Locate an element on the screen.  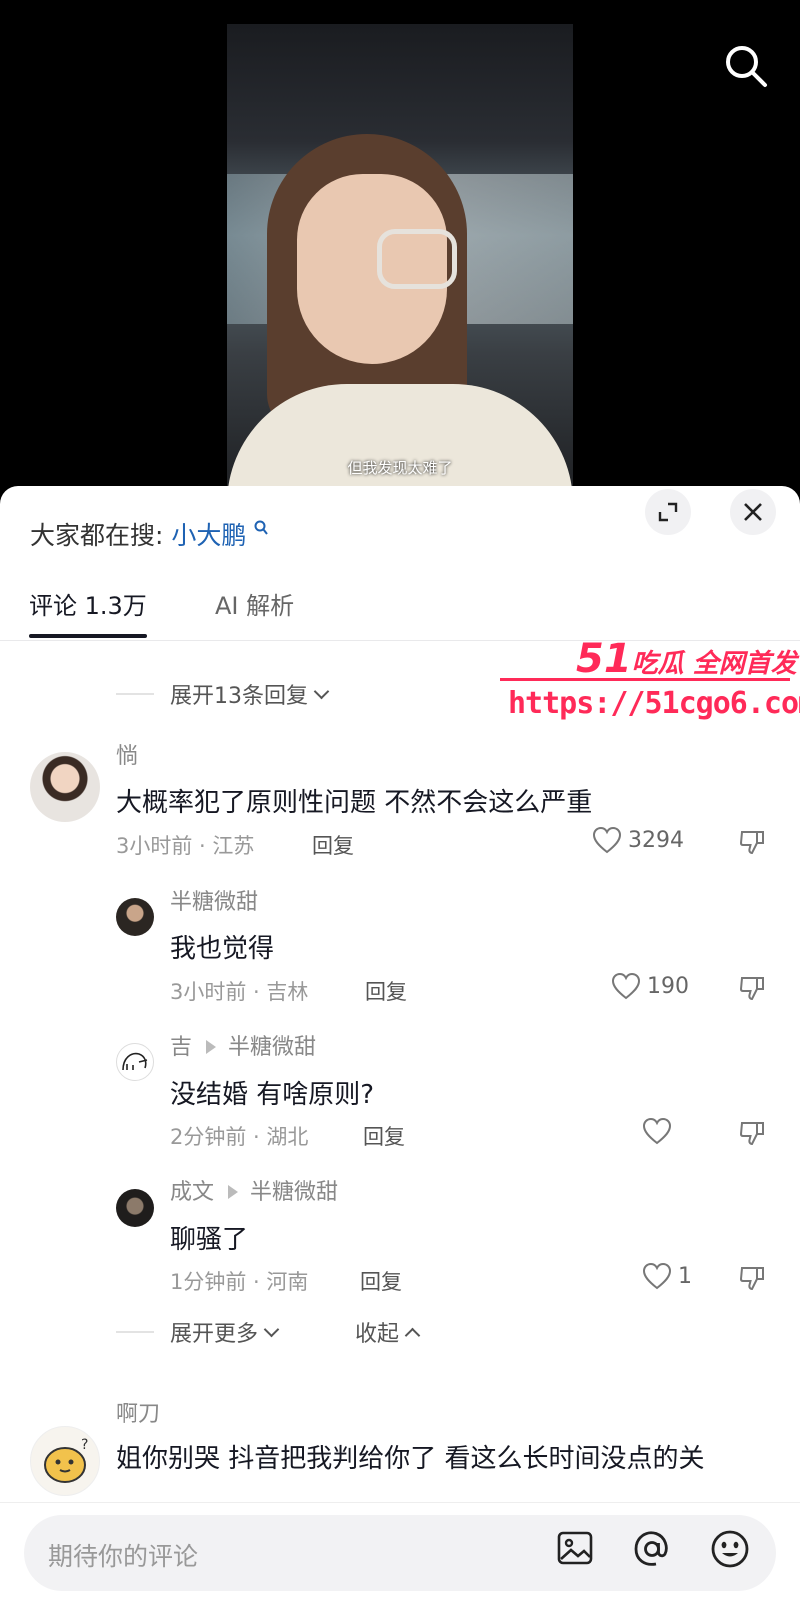
like-button: 1 is located at coordinates (667, 1276).